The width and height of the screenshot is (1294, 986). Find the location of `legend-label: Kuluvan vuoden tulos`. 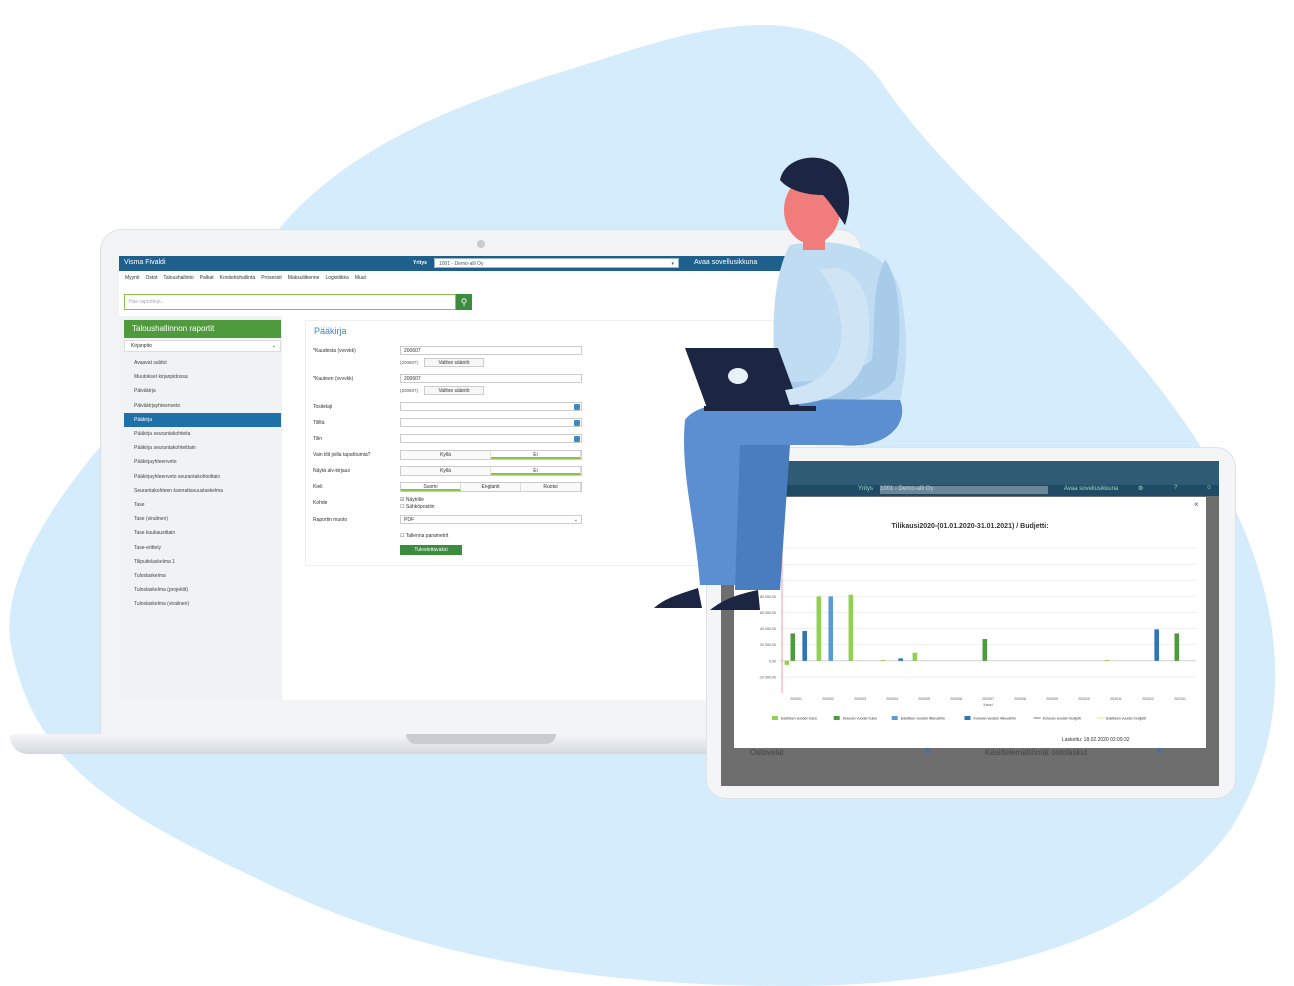

legend-label: Kuluvan vuoden tulos is located at coordinates (860, 718).